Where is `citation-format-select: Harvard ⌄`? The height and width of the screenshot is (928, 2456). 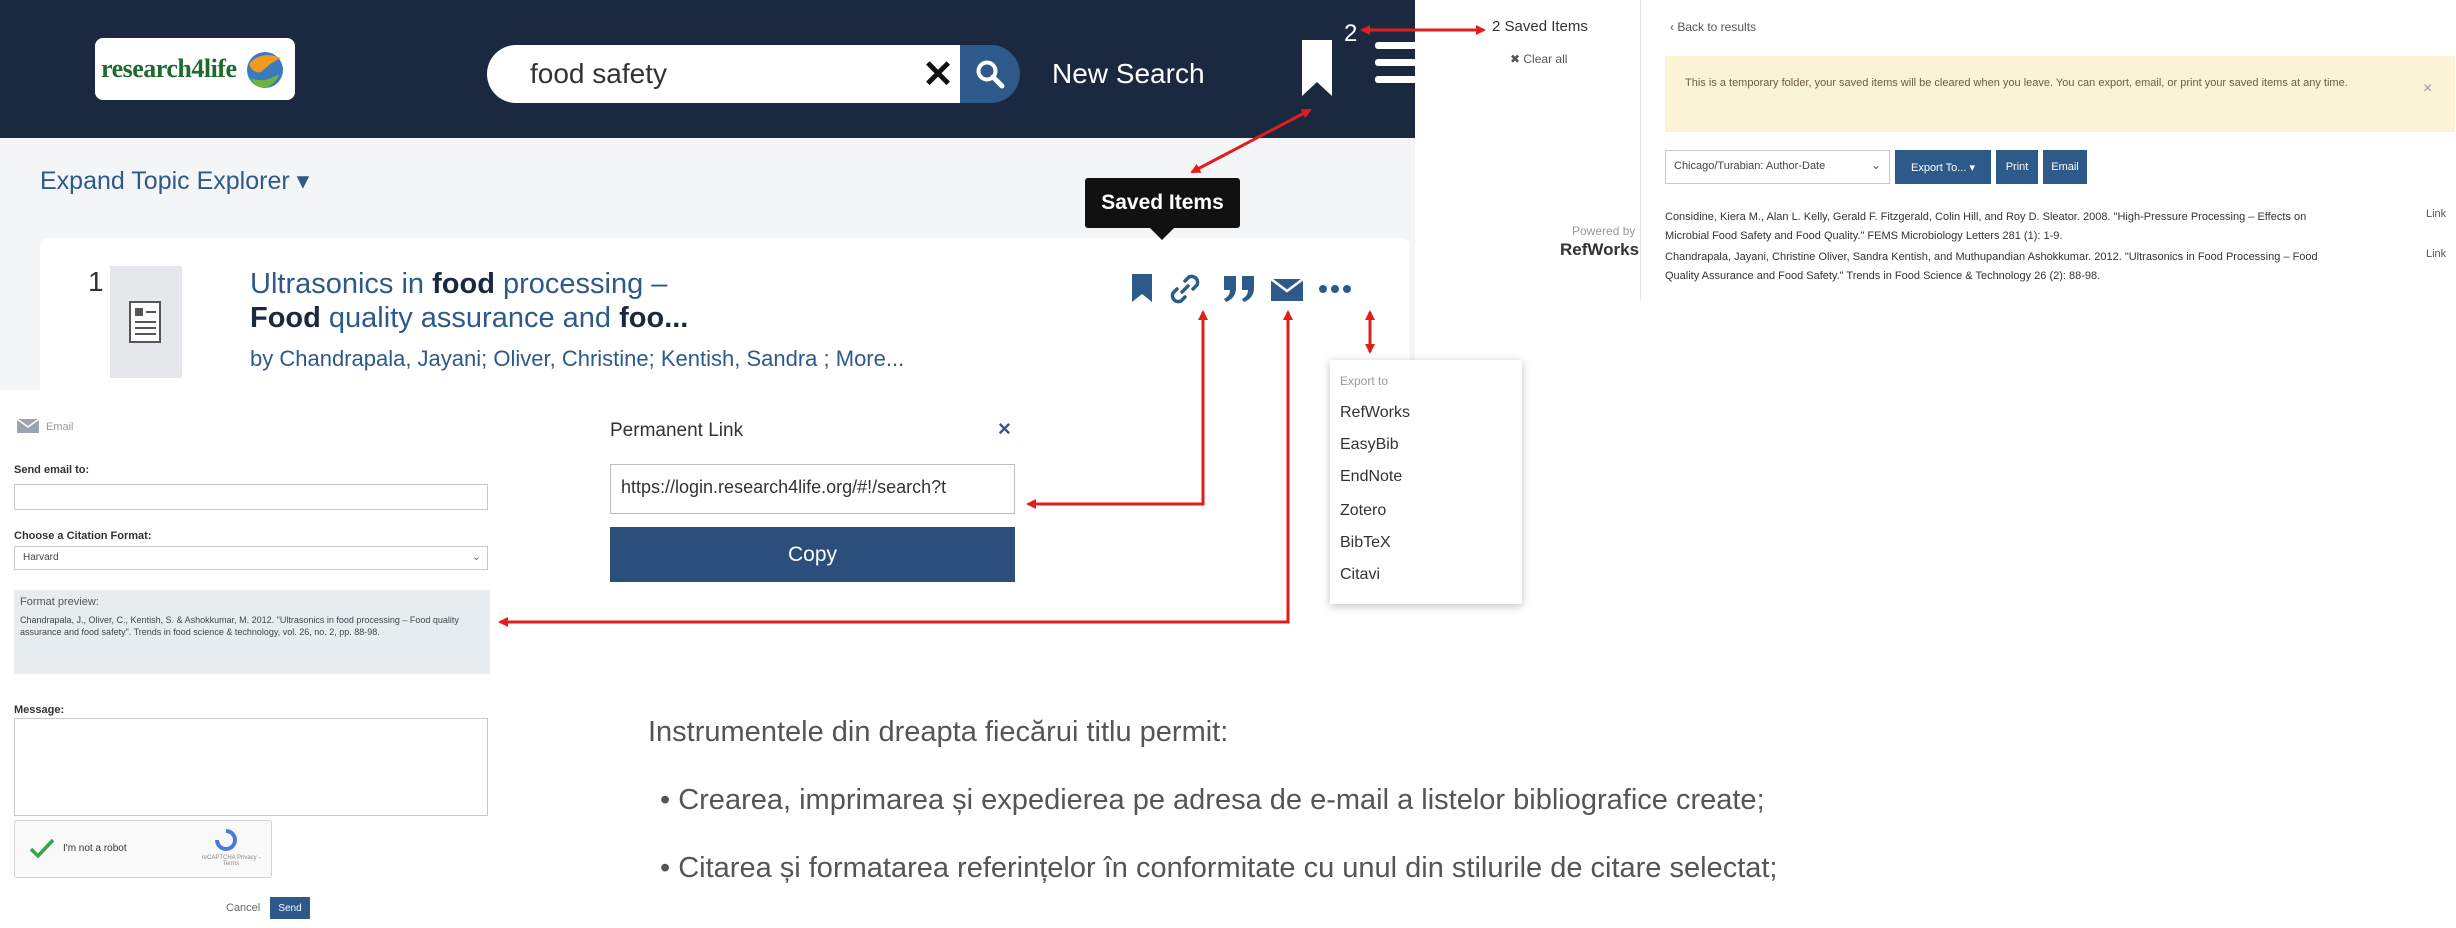
citation-format-select: Harvard ⌄ is located at coordinates (251, 558).